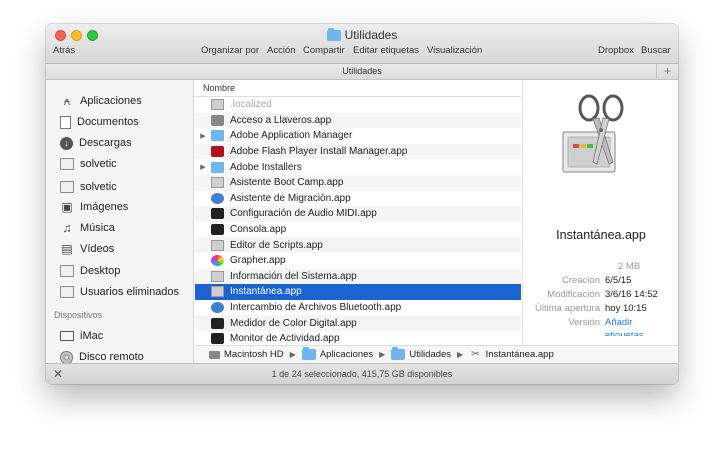 The image size is (724, 450). What do you see at coordinates (111, 101) in the screenshot?
I see `sidebar-item-label: Aplicaciones` at bounding box center [111, 101].